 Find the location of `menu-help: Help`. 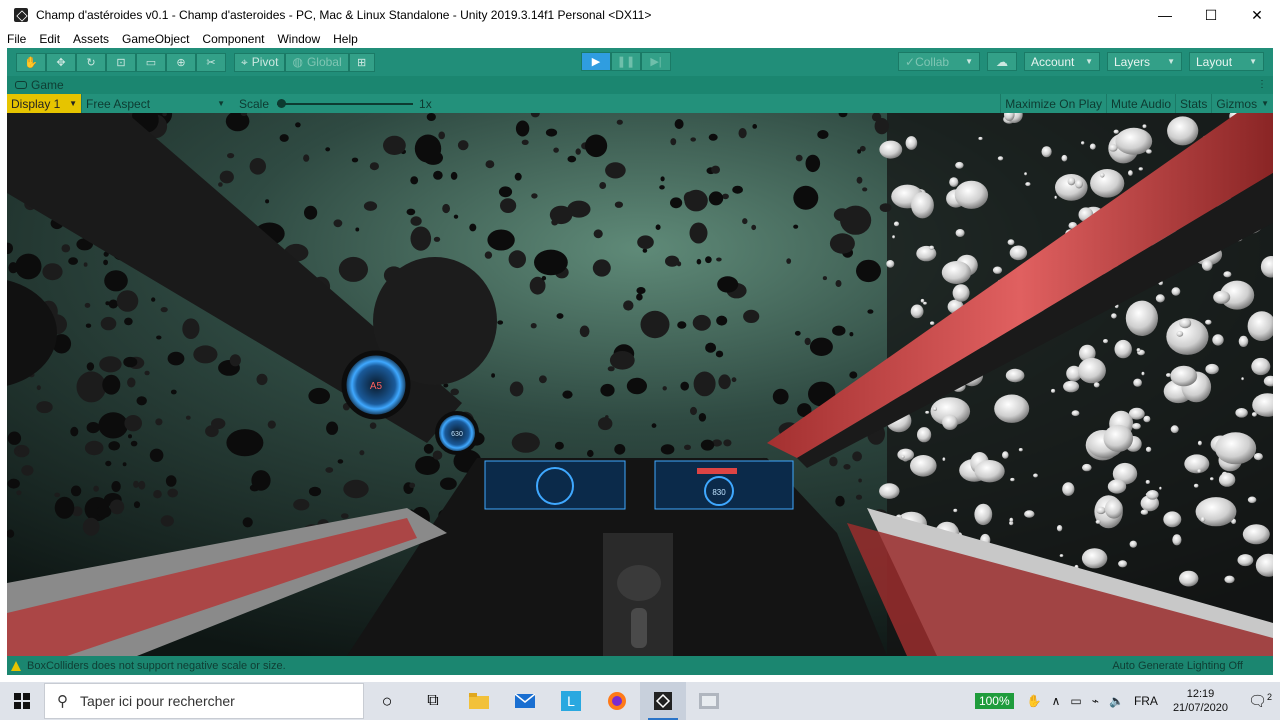

menu-help: Help is located at coordinates (345, 39).